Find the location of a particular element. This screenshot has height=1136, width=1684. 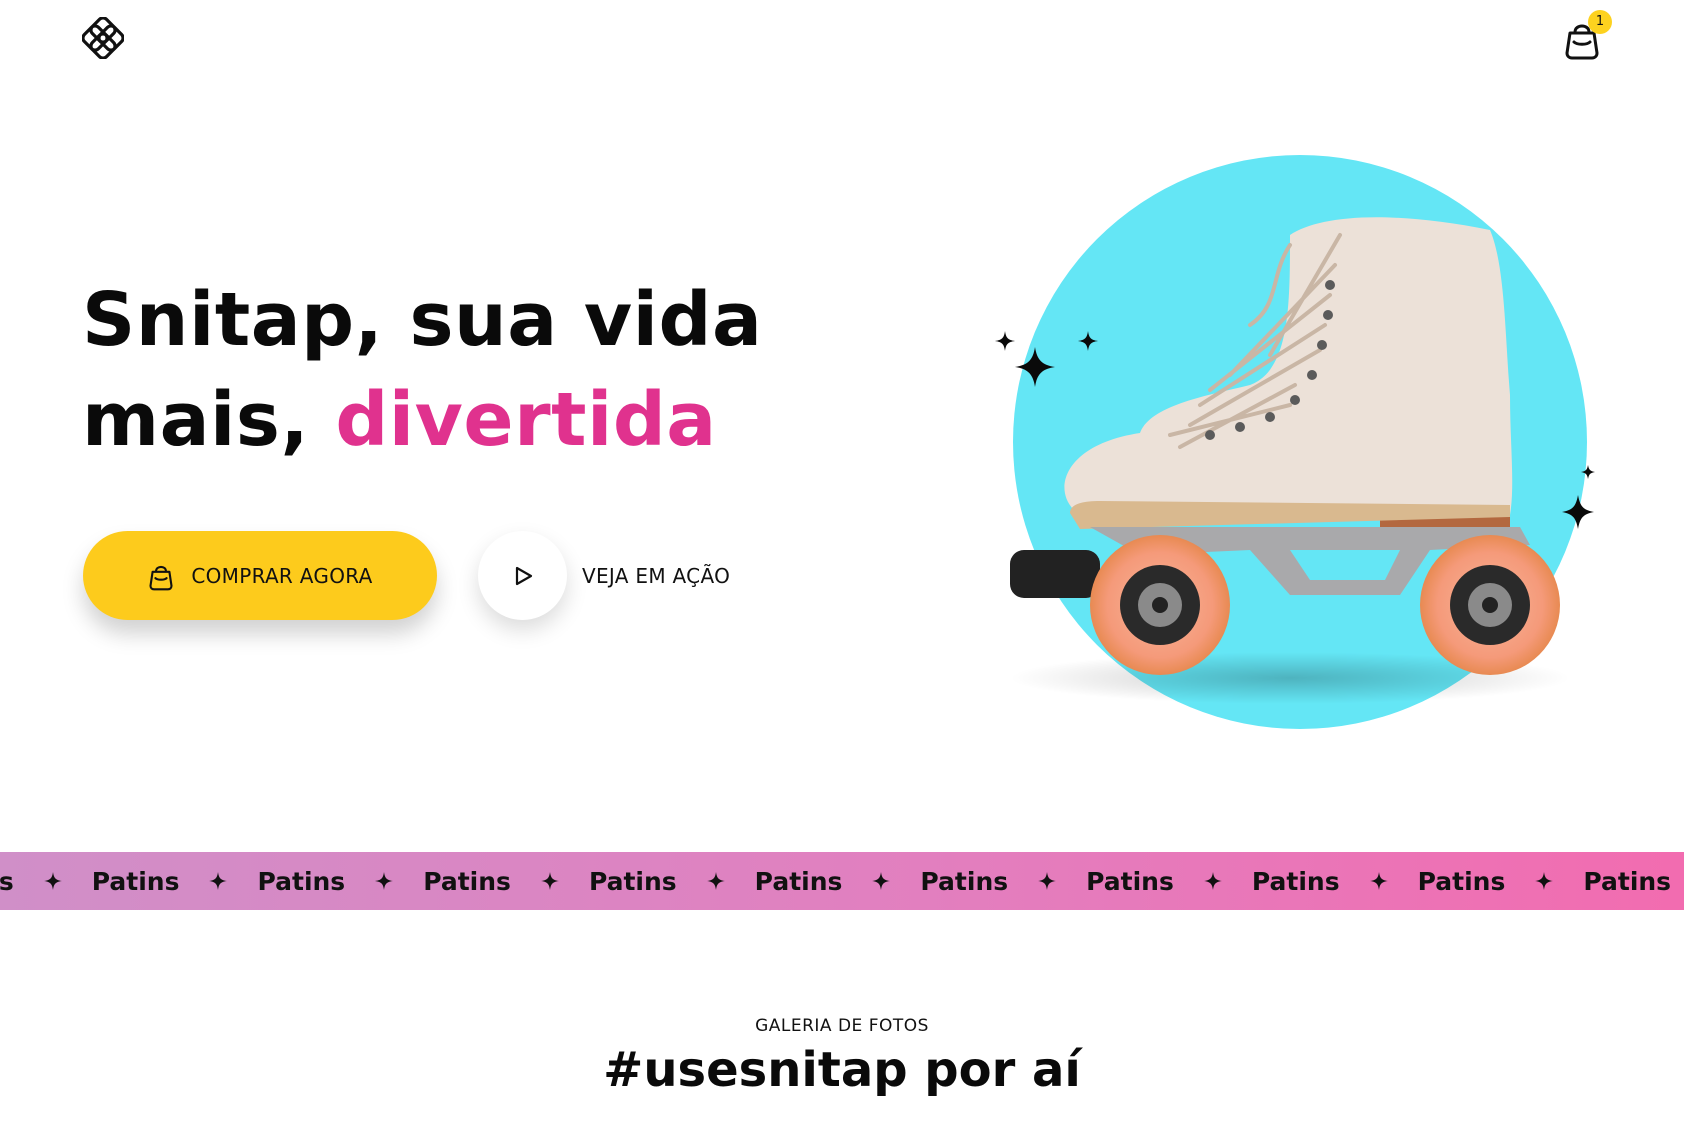

play-video-button is located at coordinates (522, 575).